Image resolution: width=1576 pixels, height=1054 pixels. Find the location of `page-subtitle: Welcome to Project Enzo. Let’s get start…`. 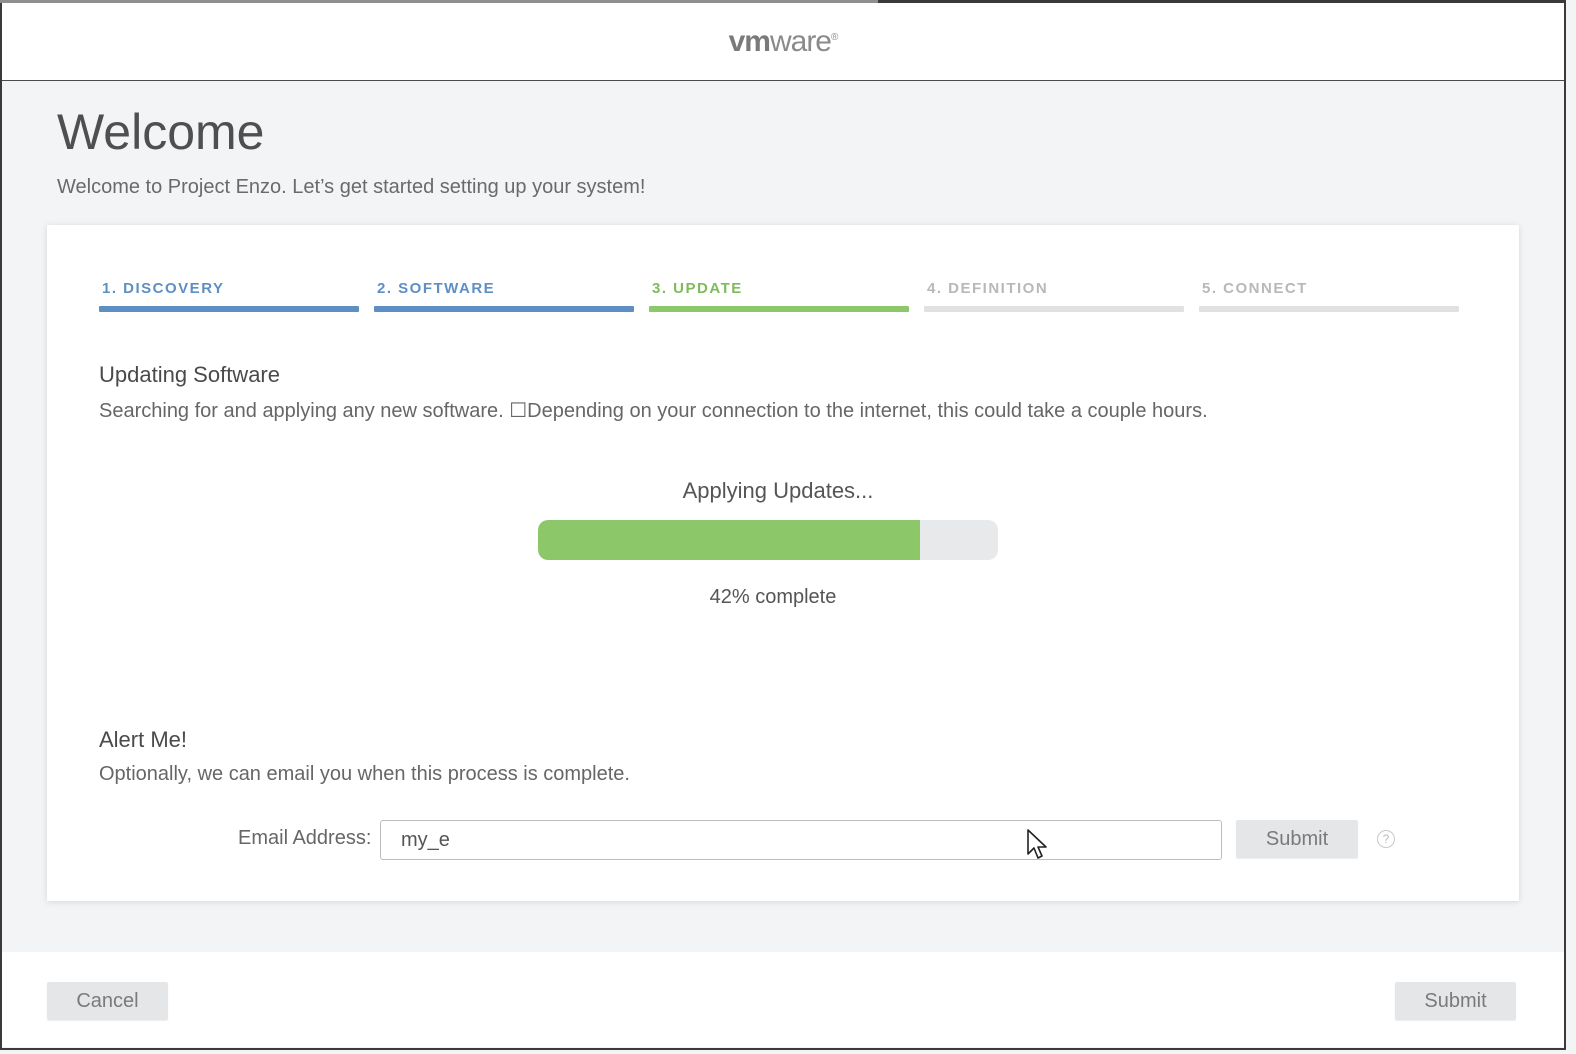

page-subtitle: Welcome to Project Enzo. Let’s get start… is located at coordinates (351, 187).